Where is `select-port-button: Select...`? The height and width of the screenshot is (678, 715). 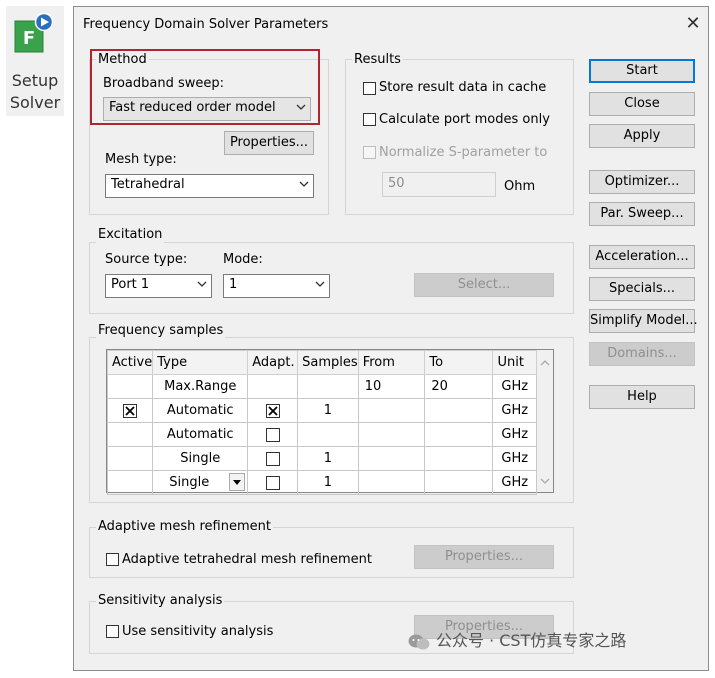
select-port-button: Select... is located at coordinates (484, 285).